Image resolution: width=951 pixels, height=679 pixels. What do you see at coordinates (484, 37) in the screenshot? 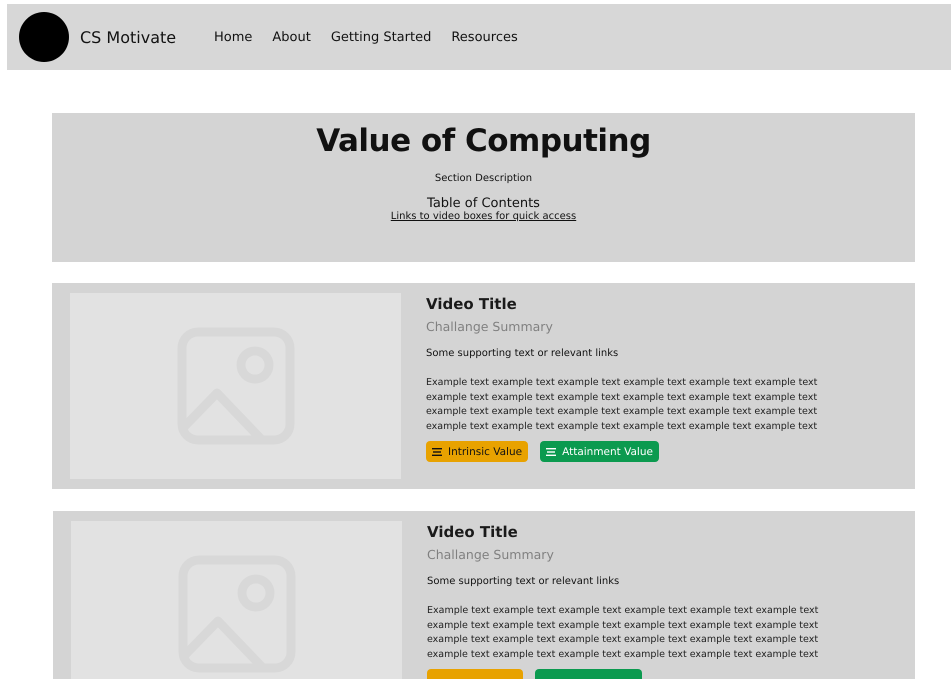
I see `nav-link: Resources` at bounding box center [484, 37].